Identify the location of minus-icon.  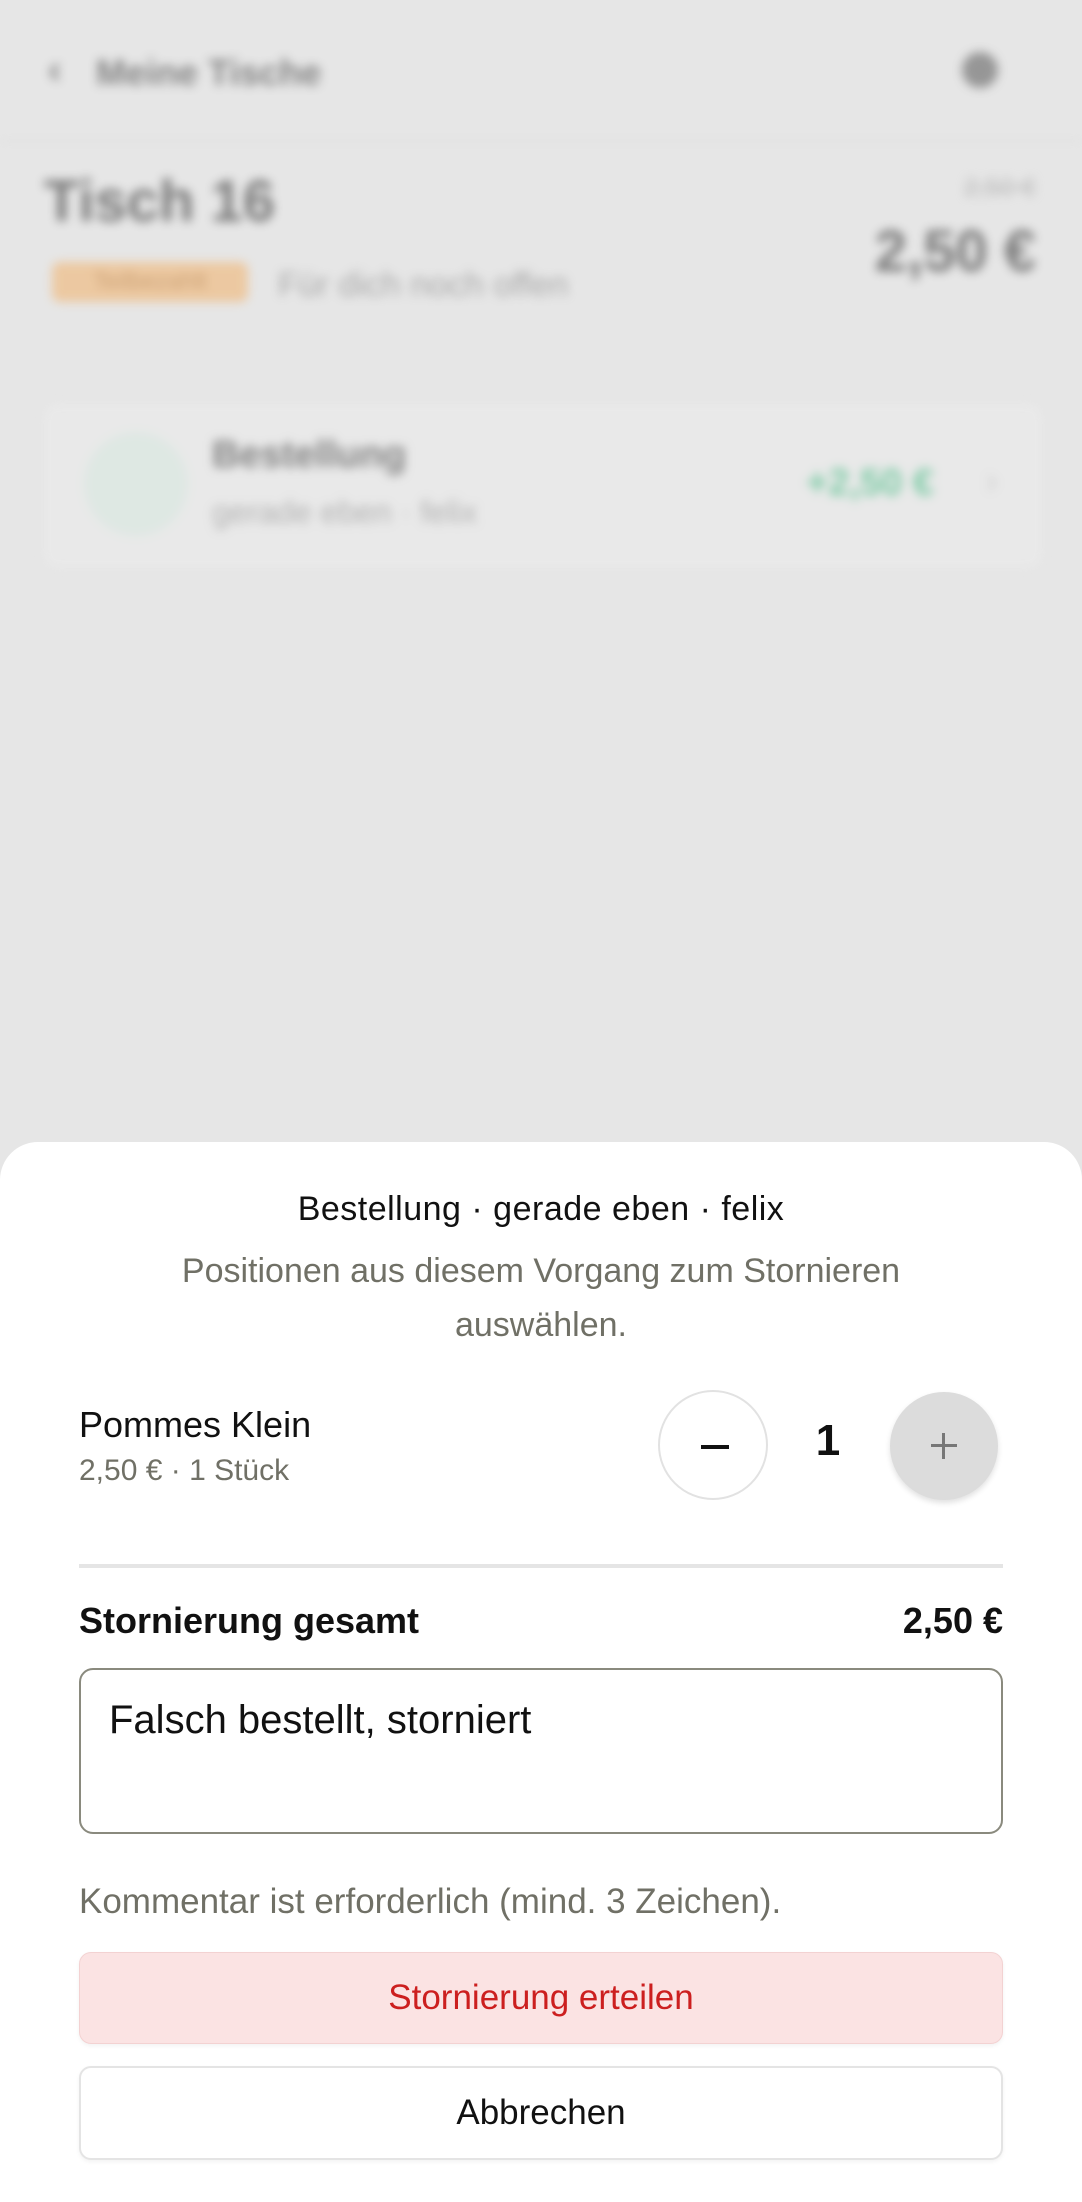
(715, 1447).